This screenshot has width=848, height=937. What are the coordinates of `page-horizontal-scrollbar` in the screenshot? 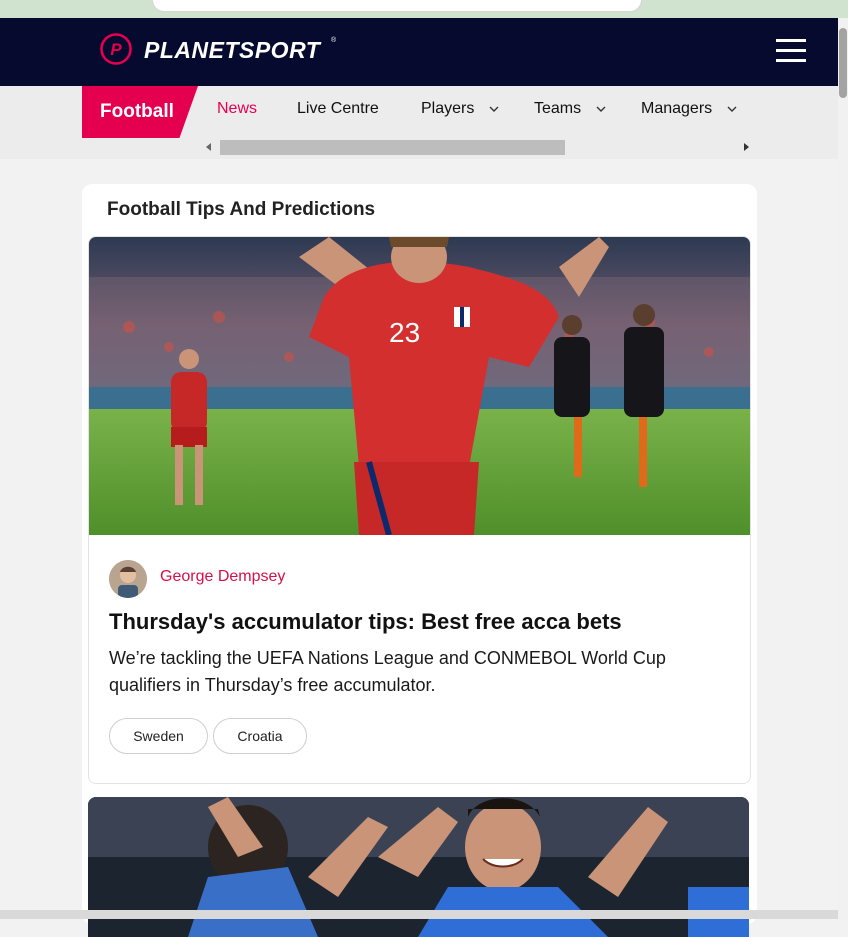 It's located at (419, 914).